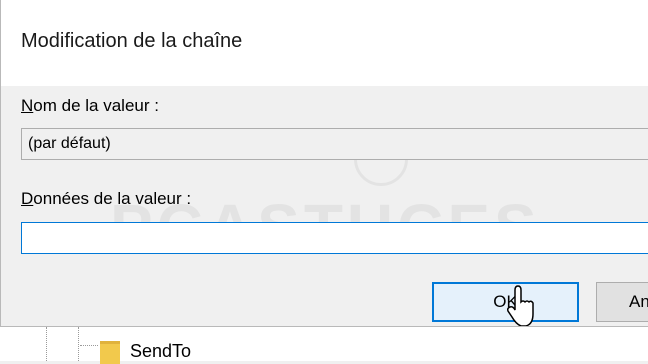 The image size is (648, 364). What do you see at coordinates (27, 105) in the screenshot?
I see `value-name-accelerator: N` at bounding box center [27, 105].